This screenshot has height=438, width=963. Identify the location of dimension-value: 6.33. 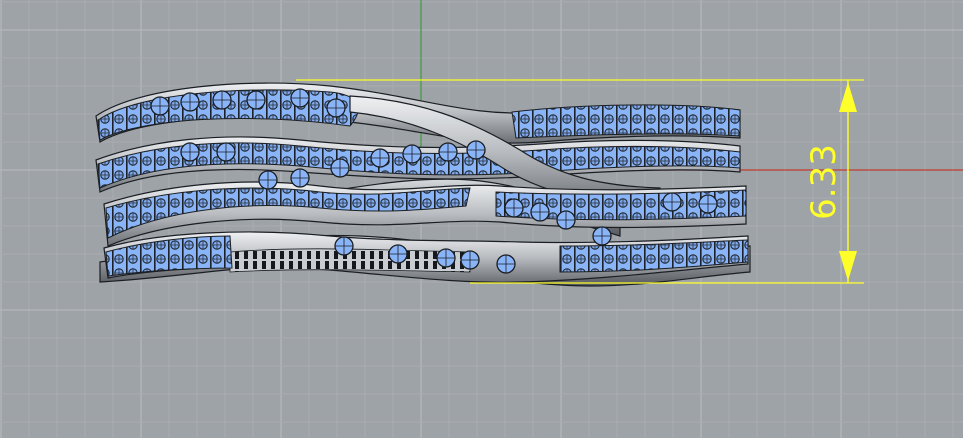
(824, 182).